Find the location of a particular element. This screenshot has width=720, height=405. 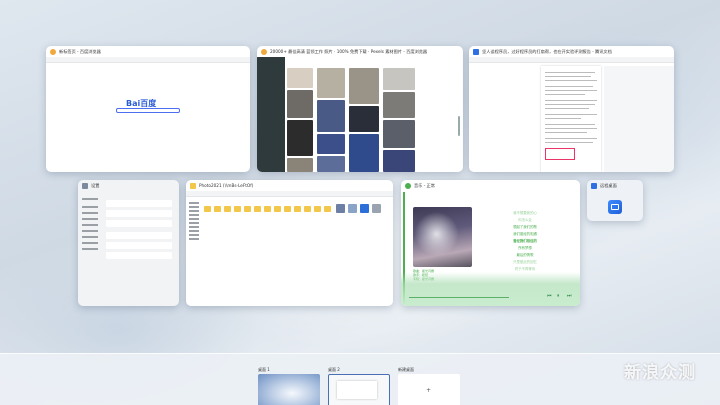

desktop-1: 桌面 1 is located at coordinates (289, 384).